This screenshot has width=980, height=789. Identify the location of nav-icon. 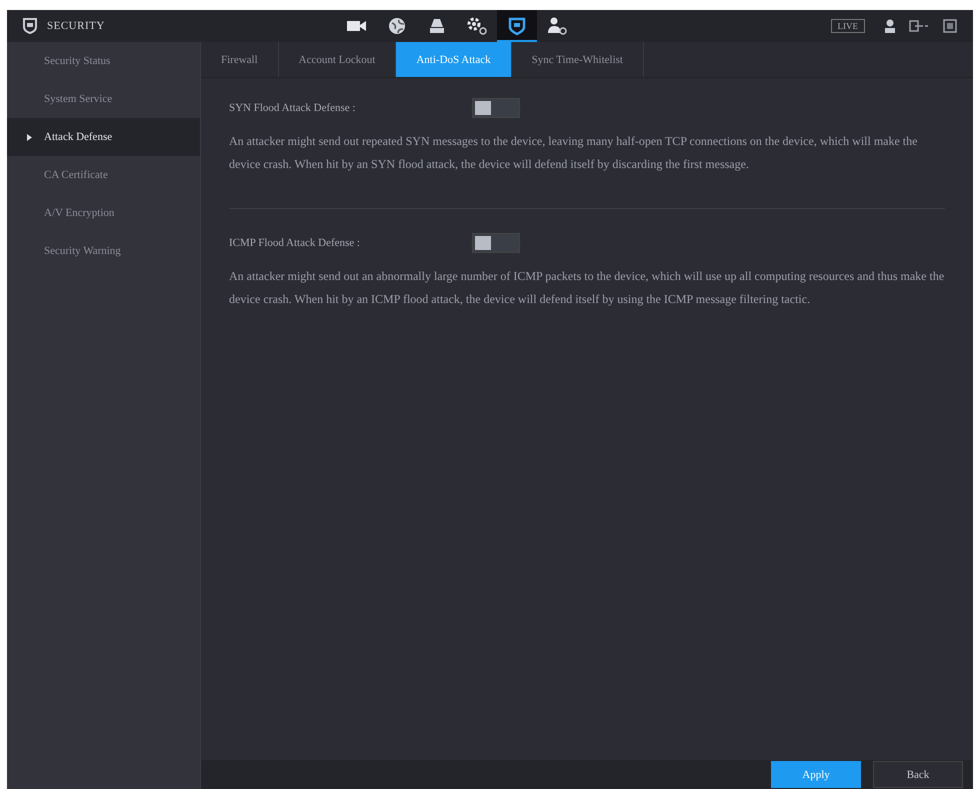
(517, 26).